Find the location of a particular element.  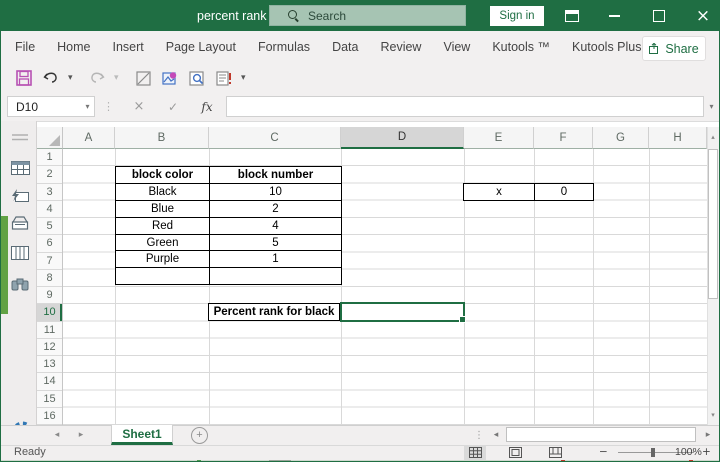

cell-B5: Red is located at coordinates (162, 225).